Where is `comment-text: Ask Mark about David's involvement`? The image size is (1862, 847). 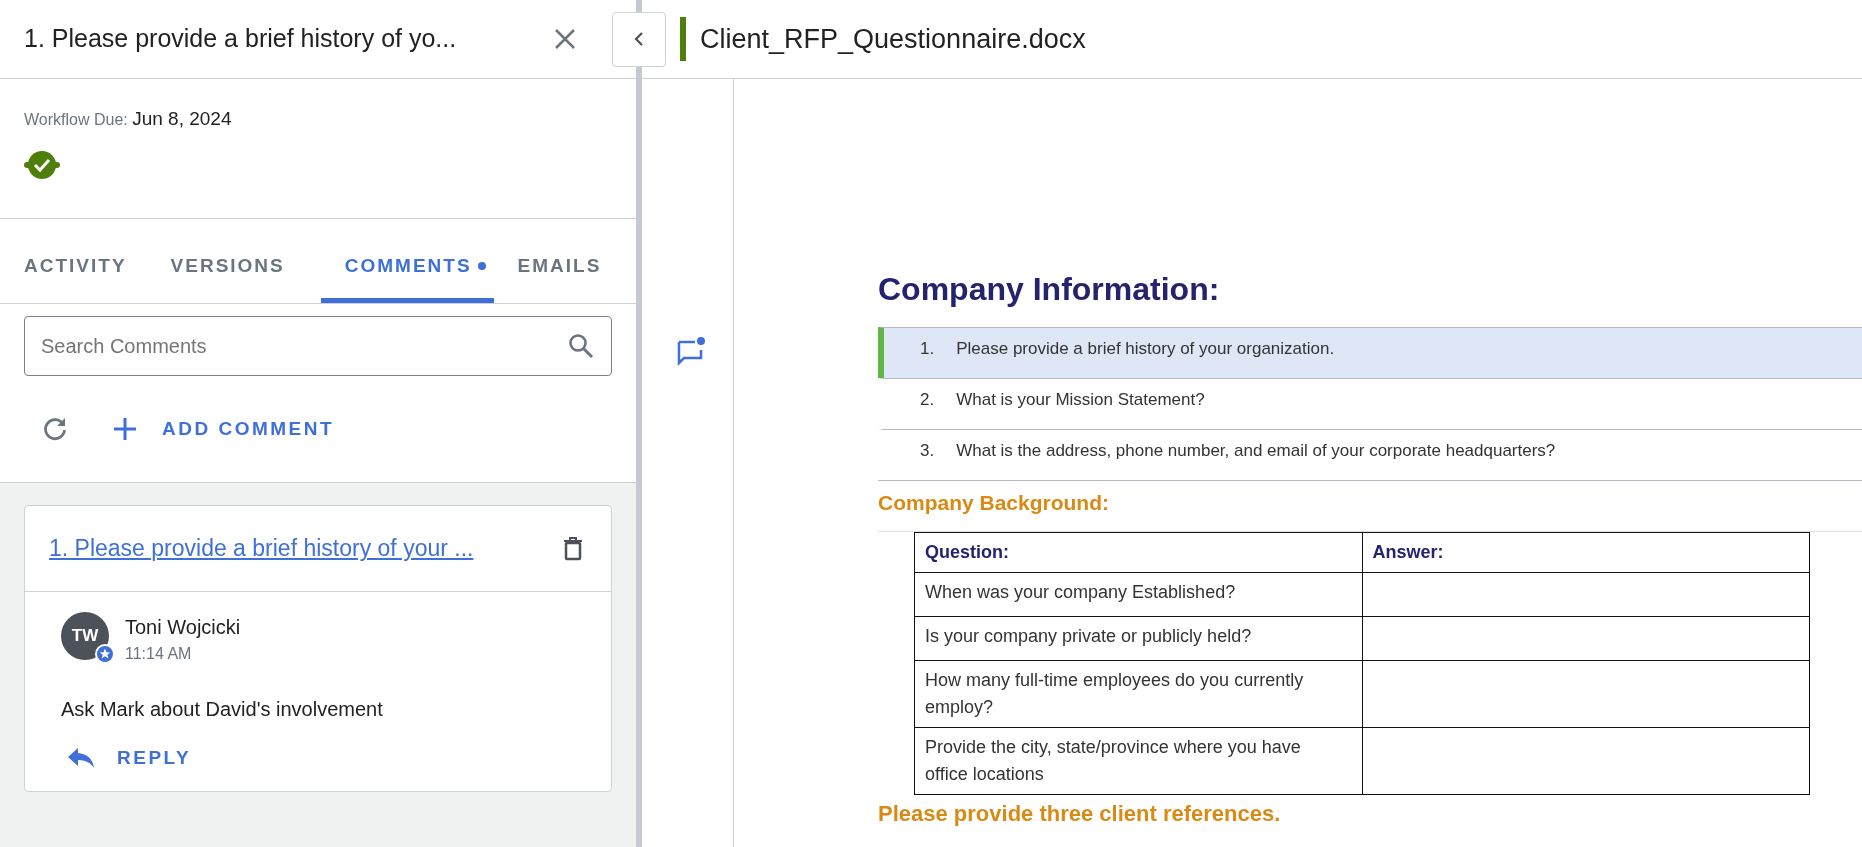 comment-text: Ask Mark about David's involvement is located at coordinates (222, 709).